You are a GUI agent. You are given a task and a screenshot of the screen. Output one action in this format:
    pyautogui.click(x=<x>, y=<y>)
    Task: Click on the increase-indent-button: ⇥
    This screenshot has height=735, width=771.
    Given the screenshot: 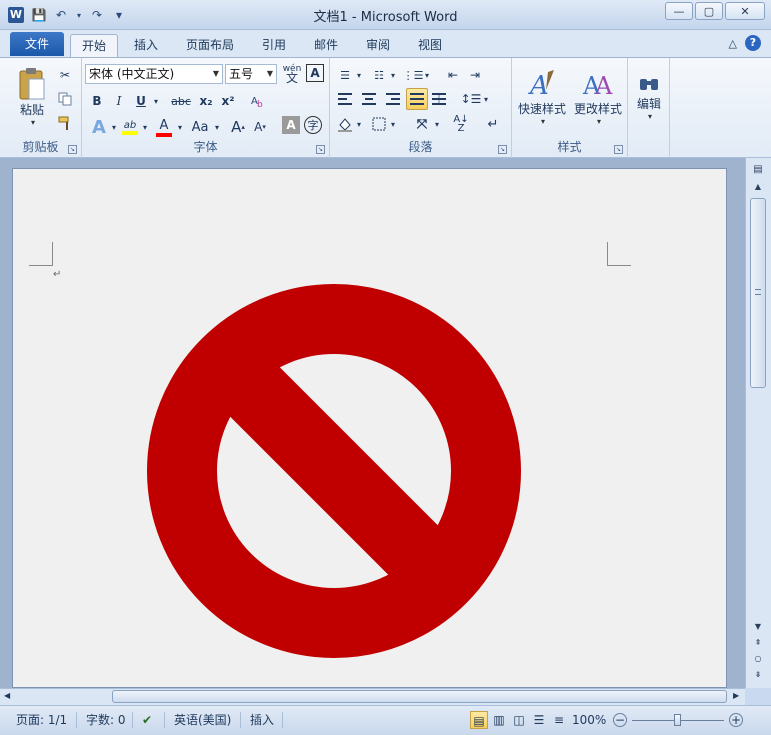 What is the action you would take?
    pyautogui.click(x=475, y=75)
    